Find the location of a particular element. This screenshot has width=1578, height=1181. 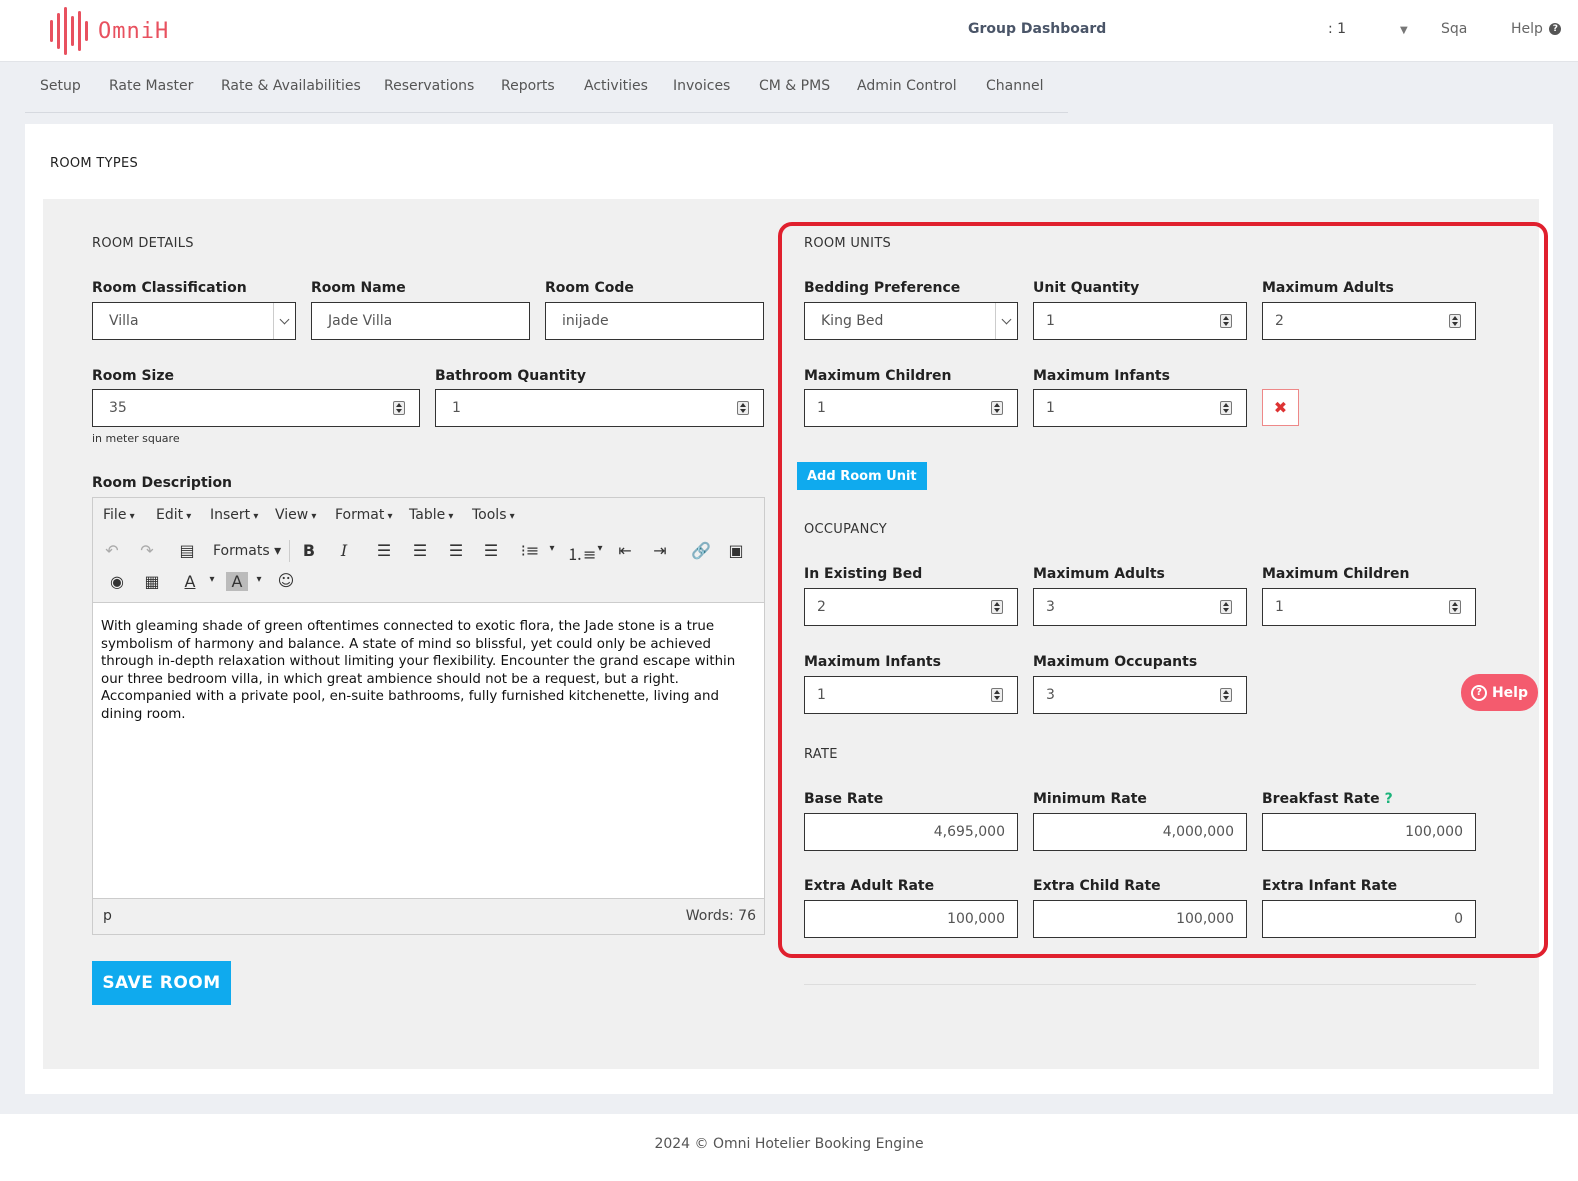

word-count: Words: 76 is located at coordinates (720, 916).